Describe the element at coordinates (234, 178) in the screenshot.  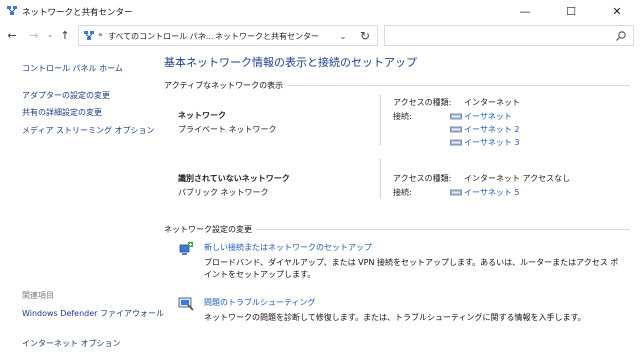
I see `network-name: 識別されていないネットワーク` at that location.